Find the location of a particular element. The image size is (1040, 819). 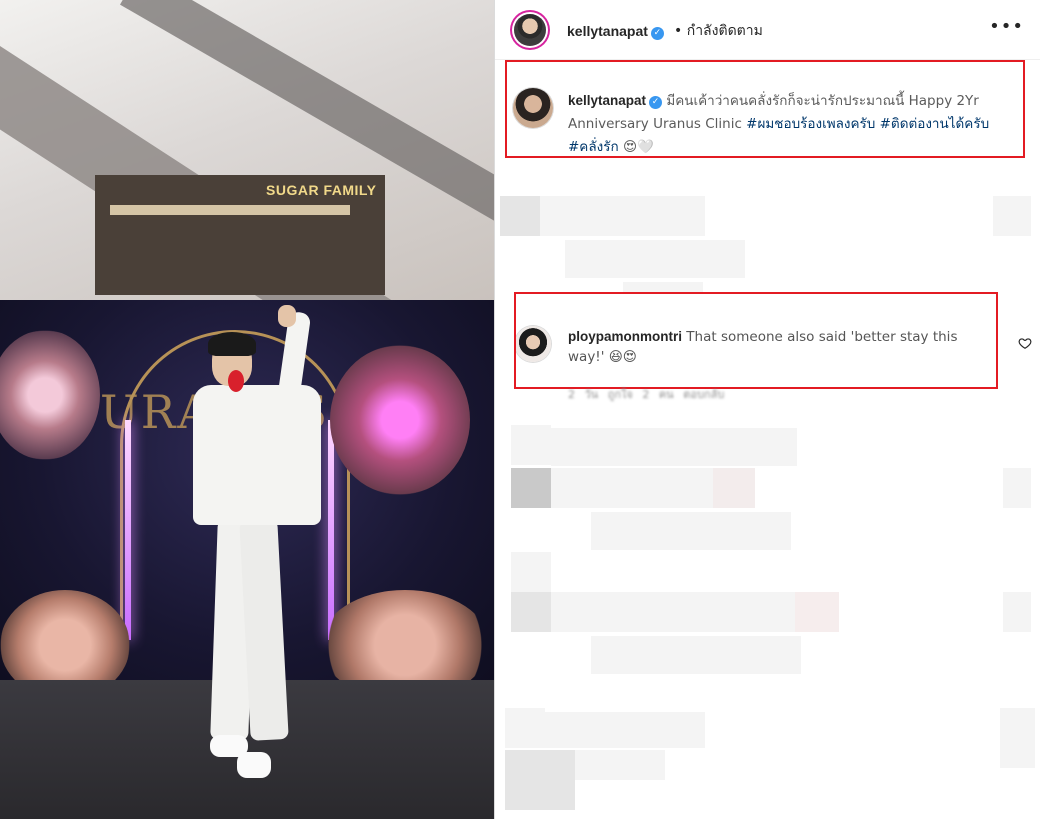

author-name-group: kellytanapat ✓ is located at coordinates (615, 30).